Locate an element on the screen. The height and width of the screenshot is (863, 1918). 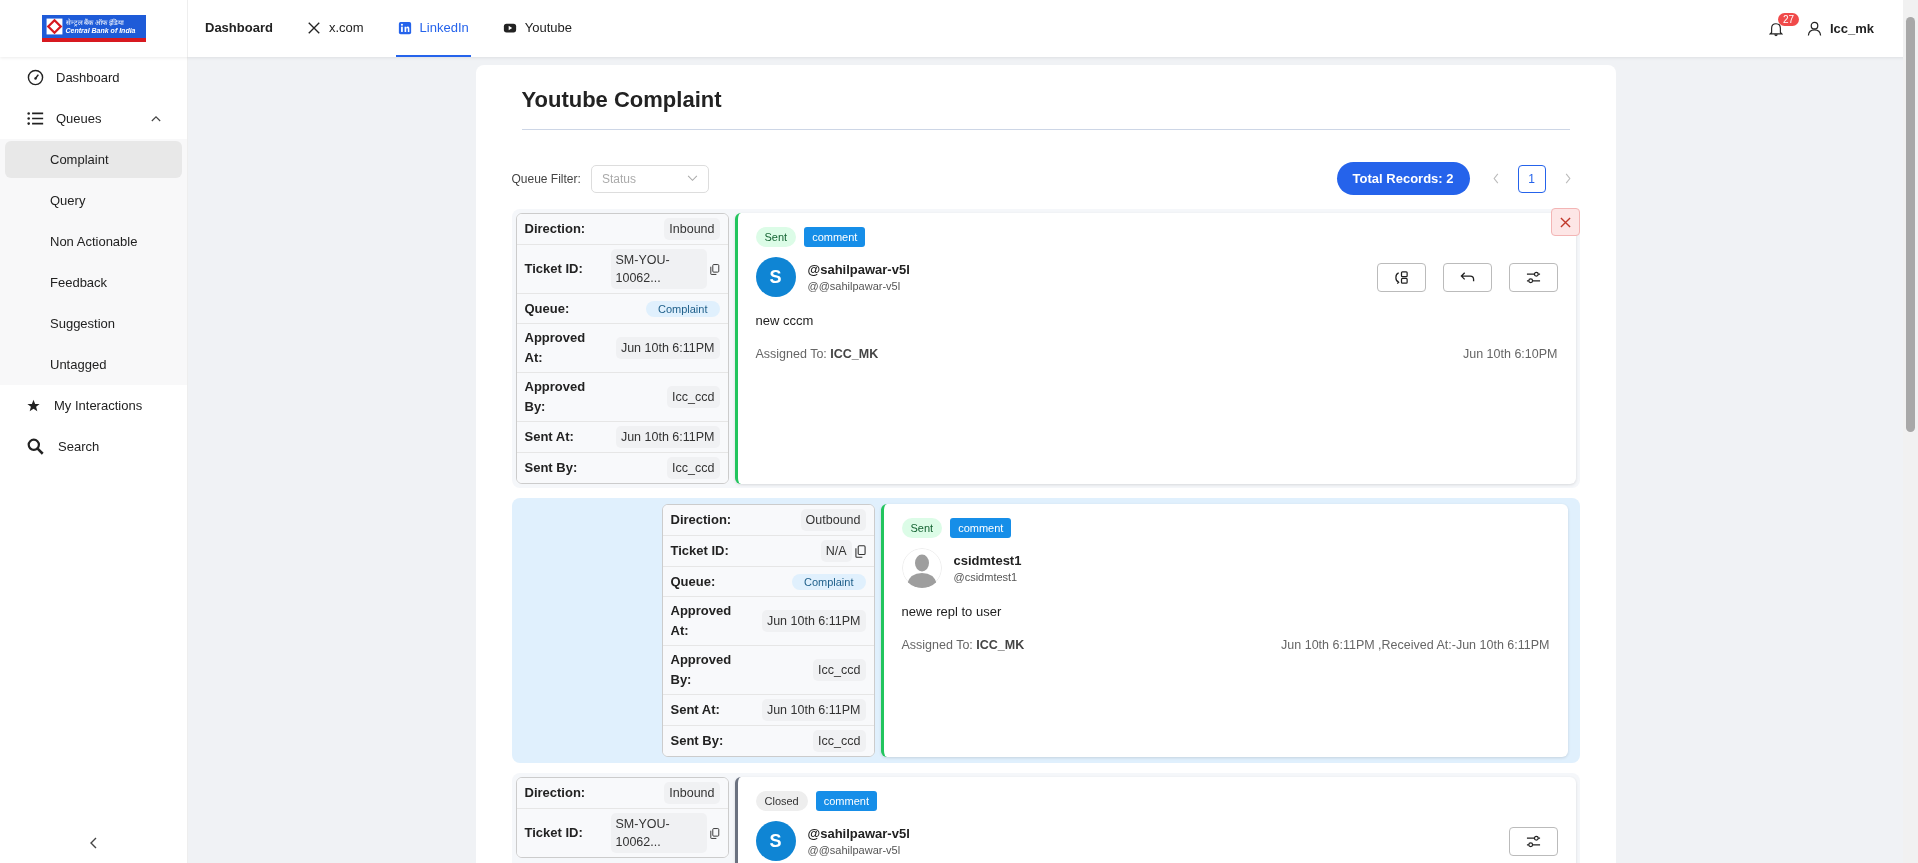
caret-icon is located at coordinates (692, 178).